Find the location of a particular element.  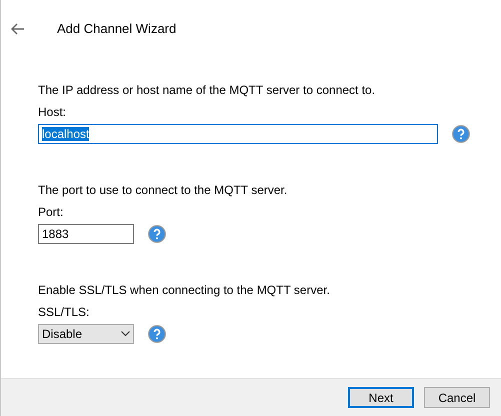

field-label: SSL/TLS: is located at coordinates (64, 312).